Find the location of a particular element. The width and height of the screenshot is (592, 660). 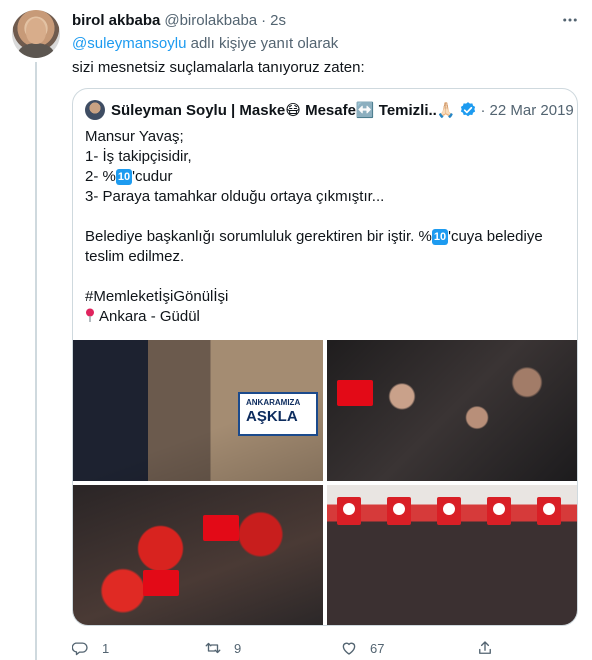

pin-icon is located at coordinates (90, 315).